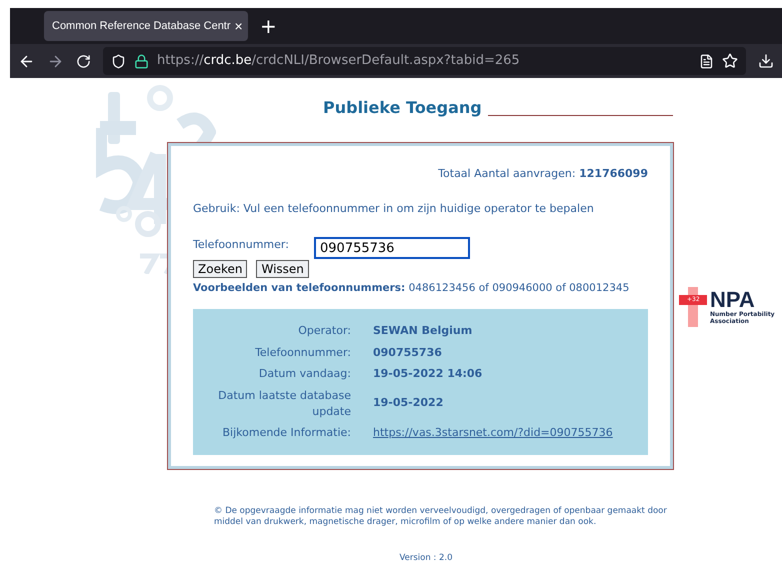  What do you see at coordinates (146, 26) in the screenshot?
I see `browser-tab: Common Reference Database Centr ×` at bounding box center [146, 26].